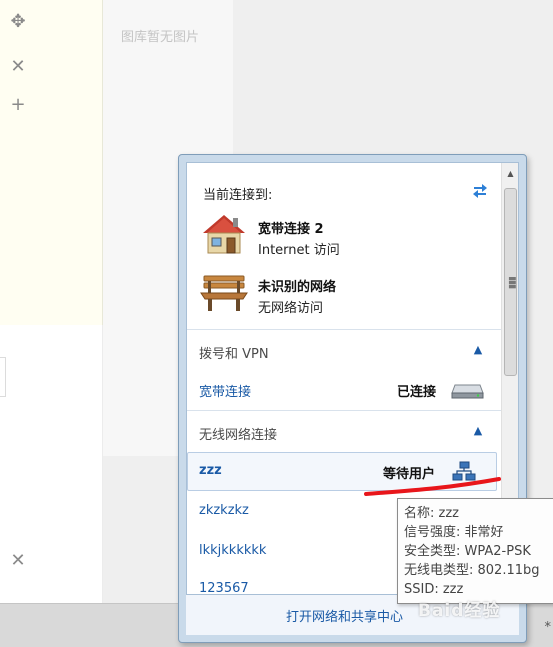  I want to click on current-connection-header: 当前连接到:, so click(238, 195).